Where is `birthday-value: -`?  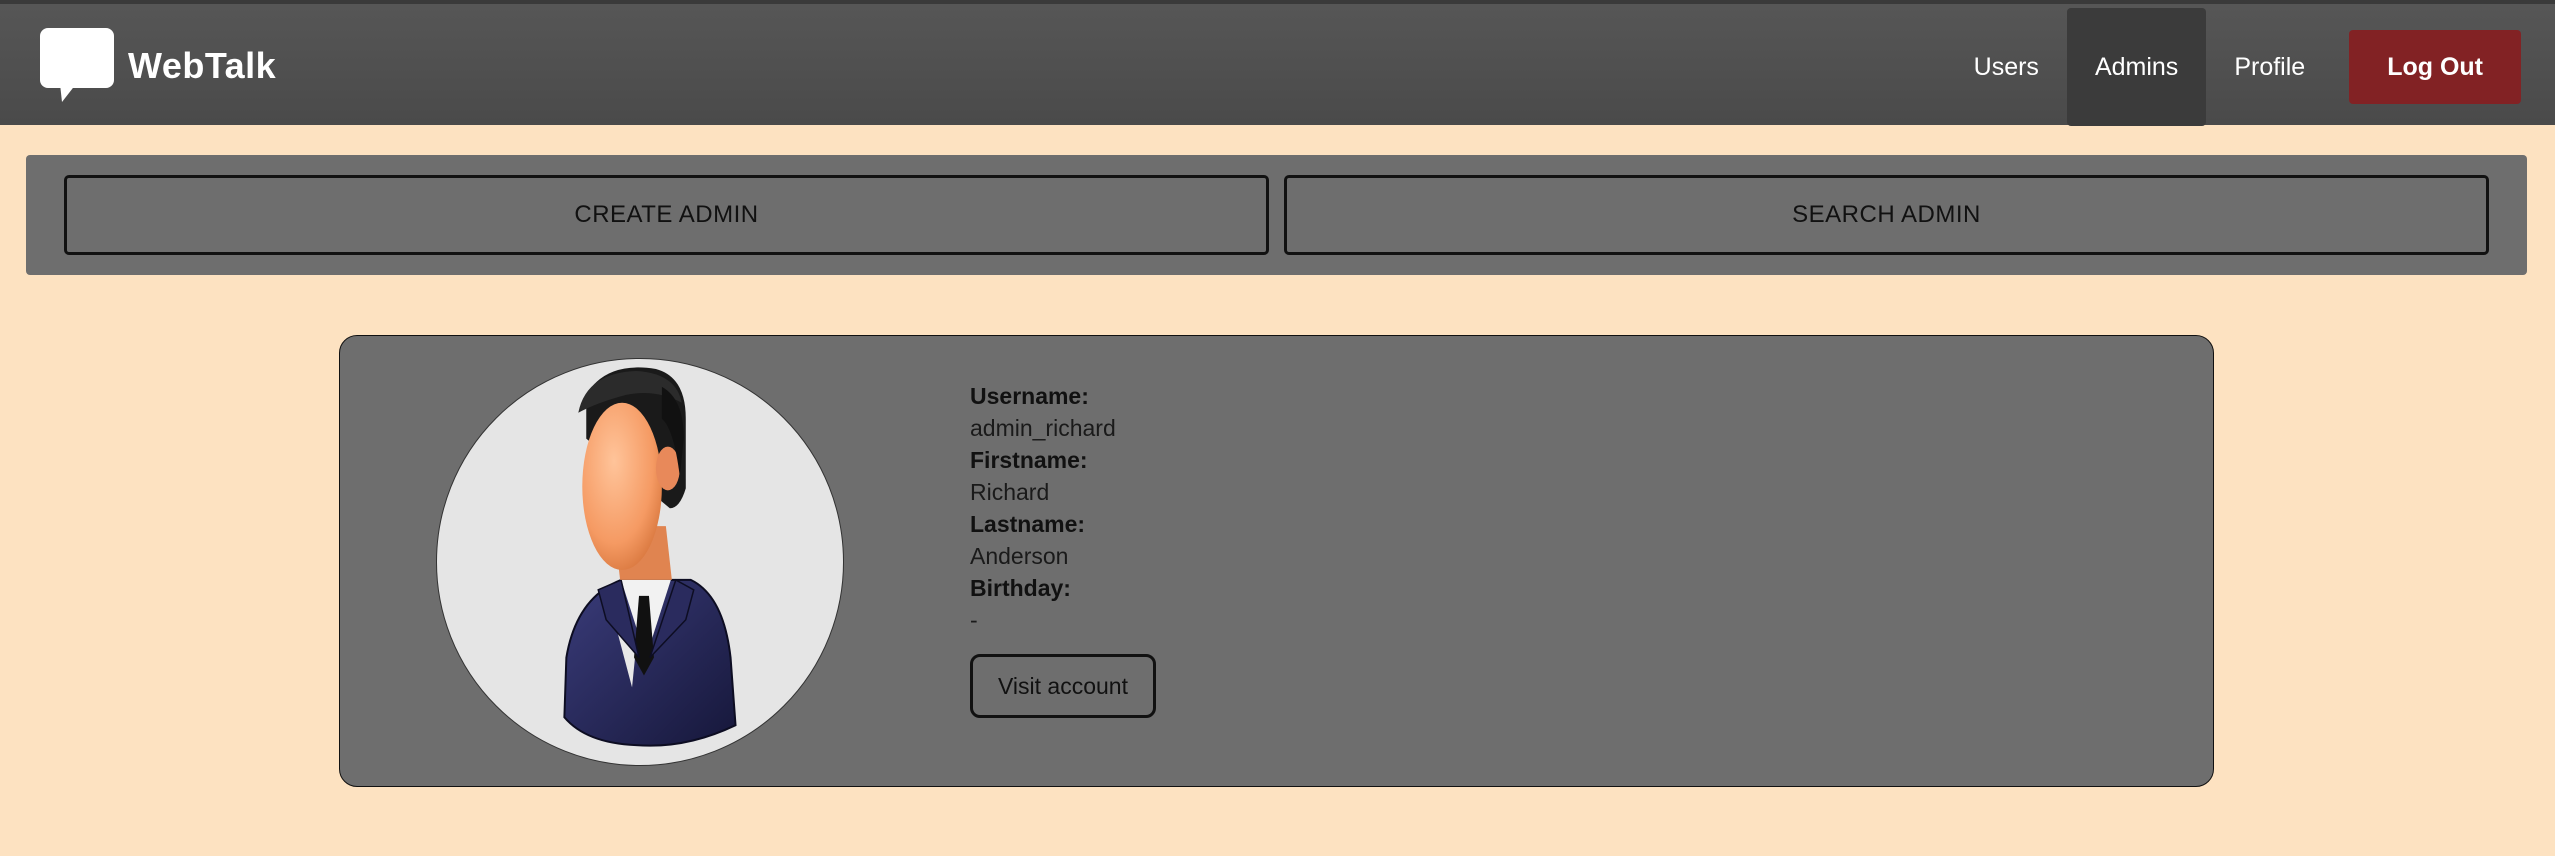
birthday-value: - is located at coordinates (974, 620).